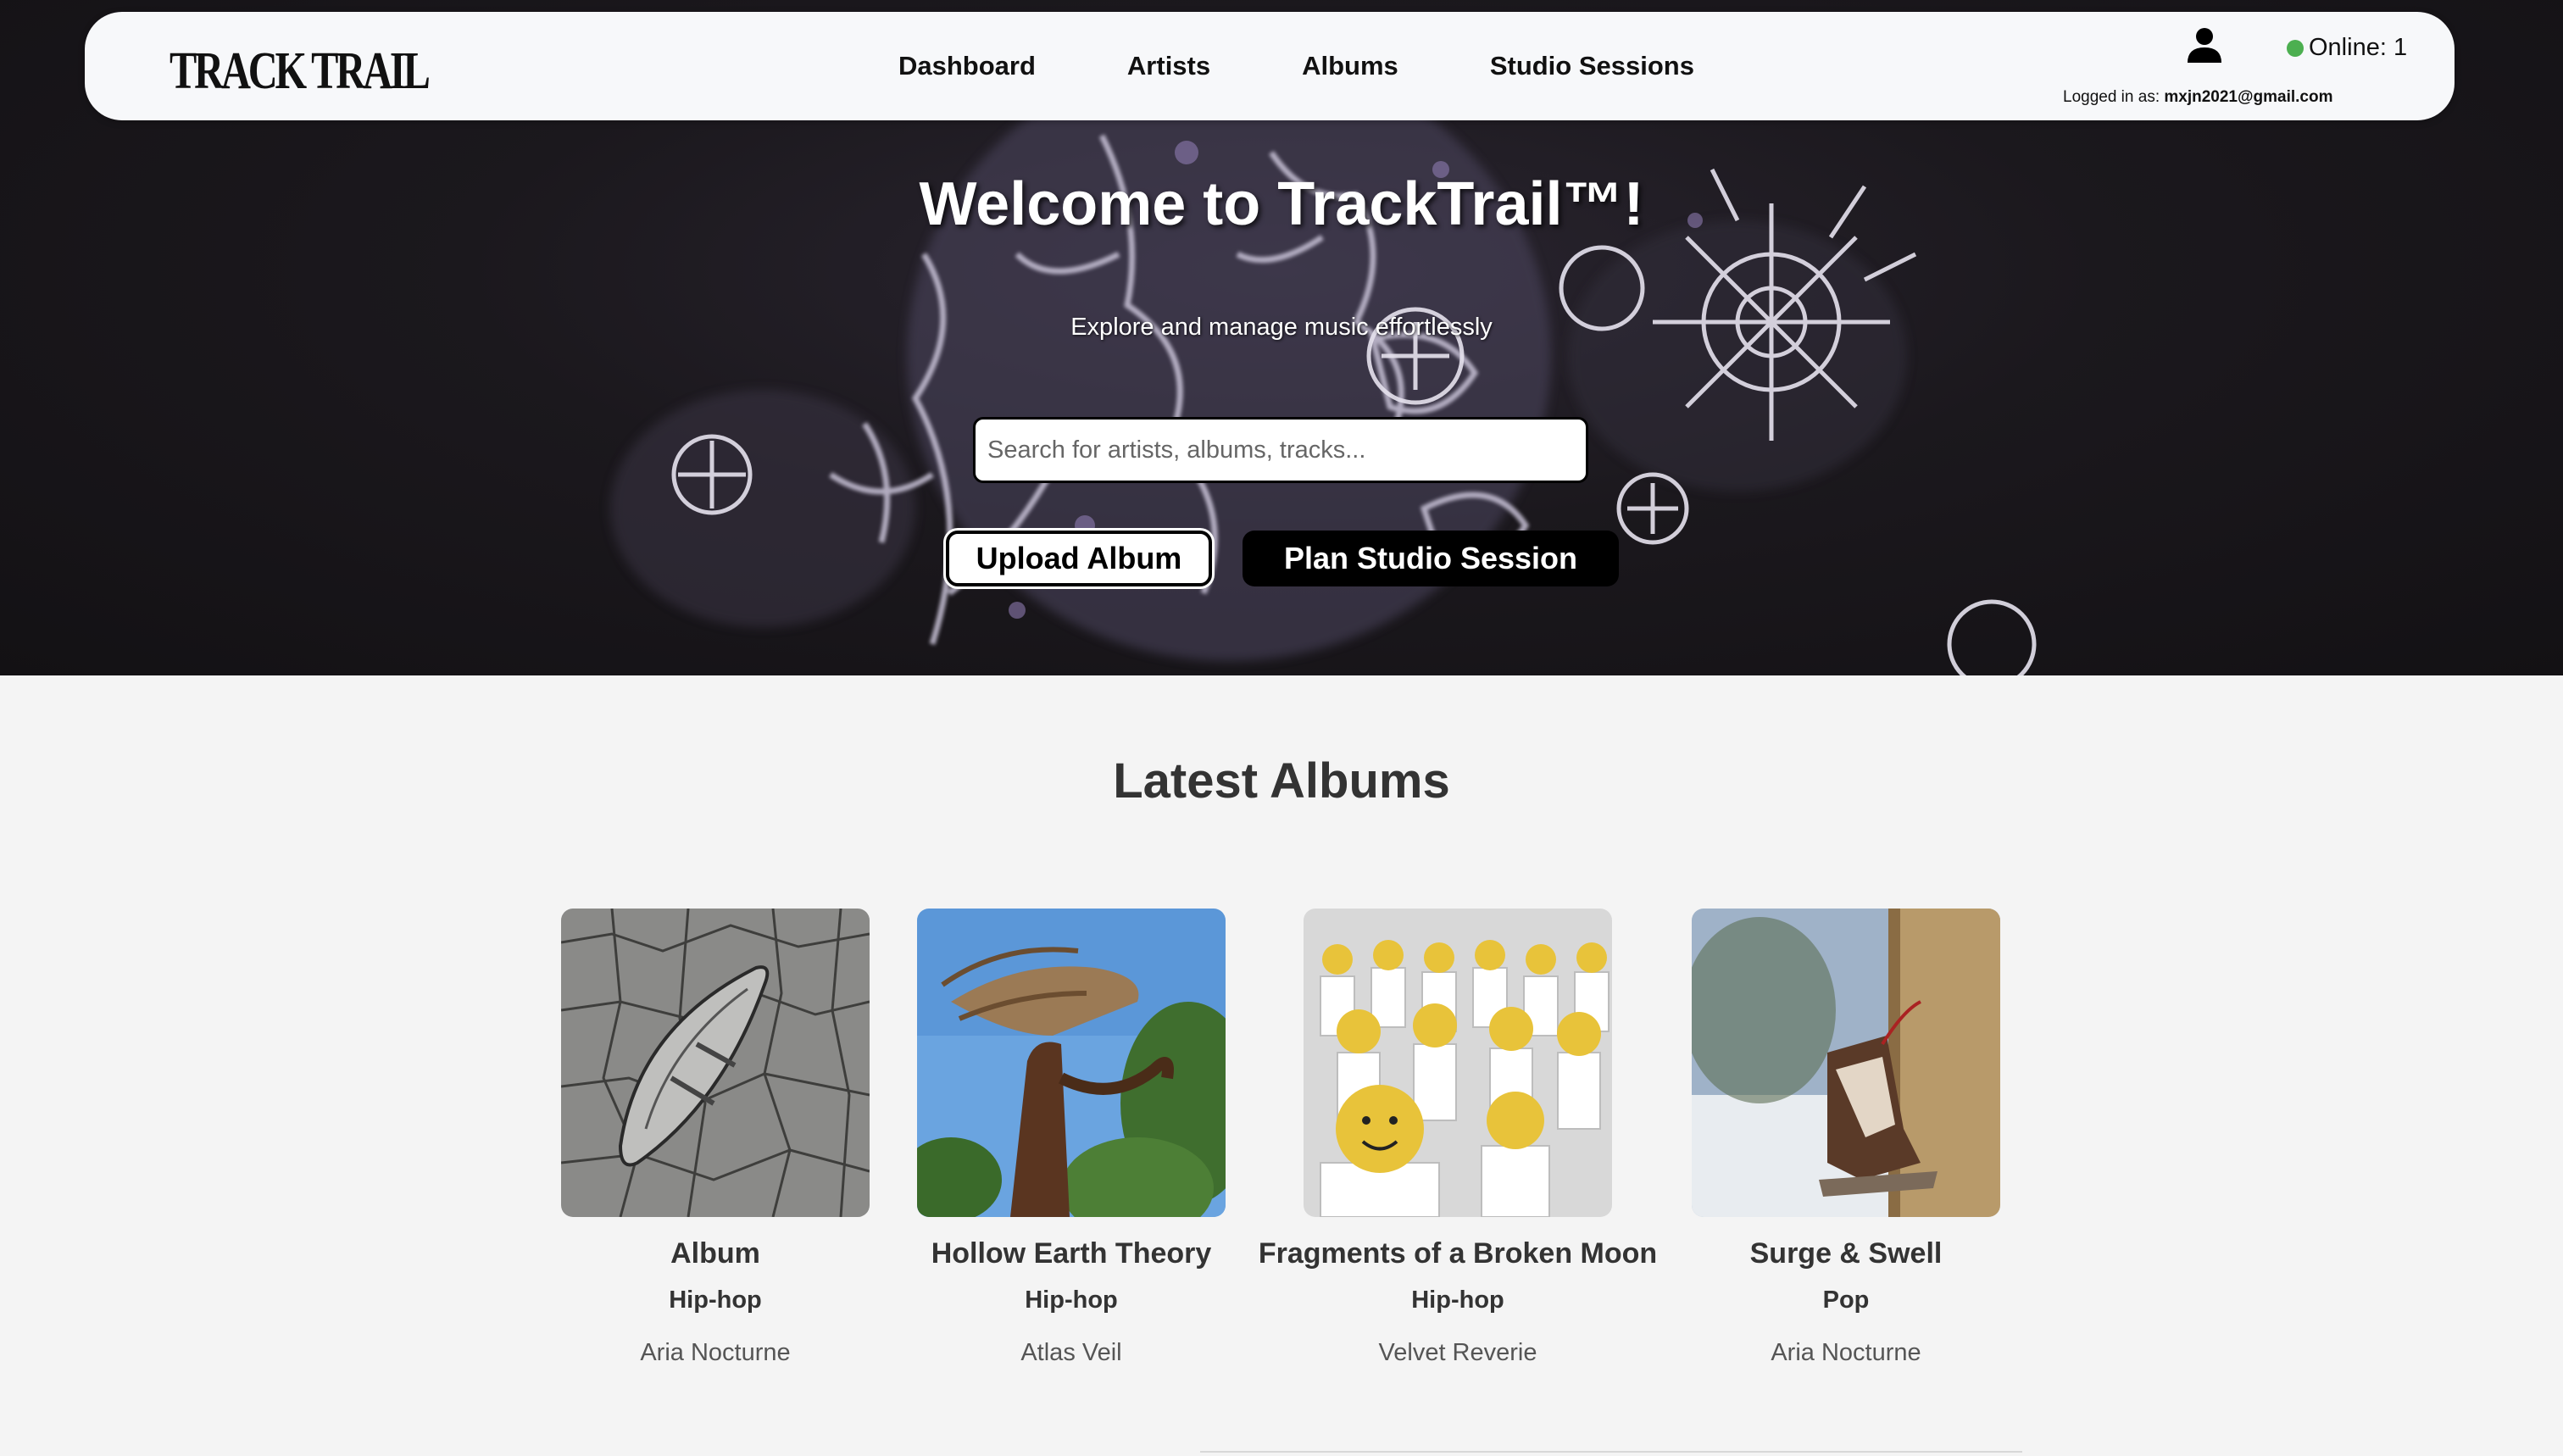 The image size is (2563, 1456). I want to click on hero-subtitle: Explore and manage music effortlessly, so click(1281, 328).